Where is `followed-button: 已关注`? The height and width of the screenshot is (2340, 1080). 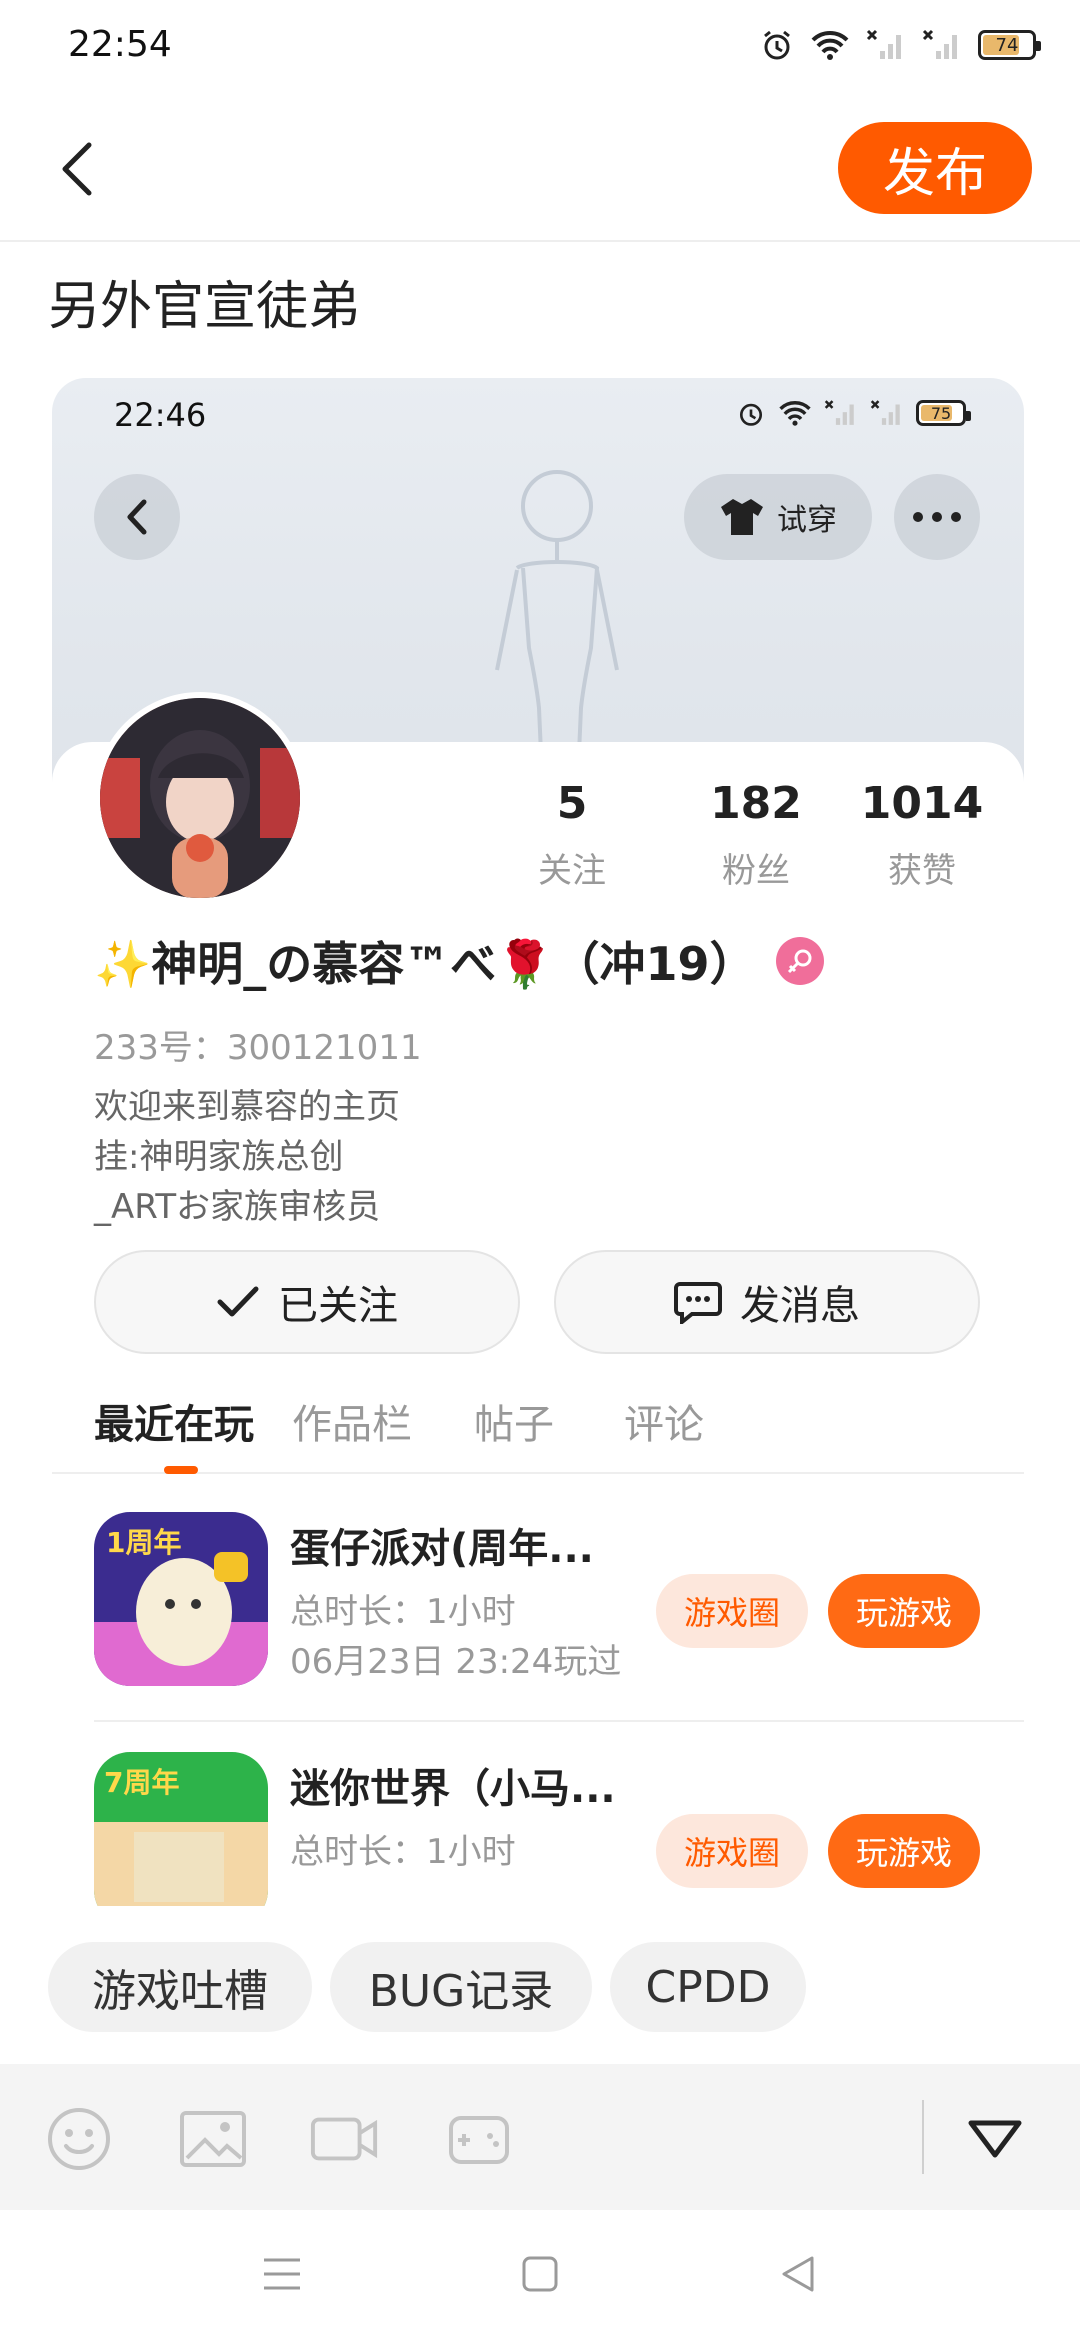 followed-button: 已关注 is located at coordinates (307, 1302).